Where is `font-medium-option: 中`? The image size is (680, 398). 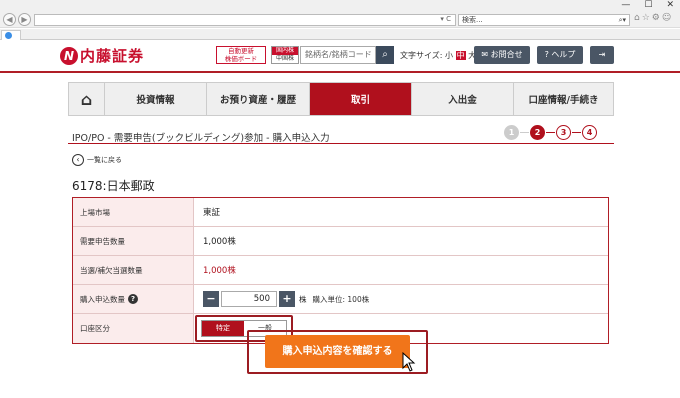
font-medium-option: 中 is located at coordinates (460, 55).